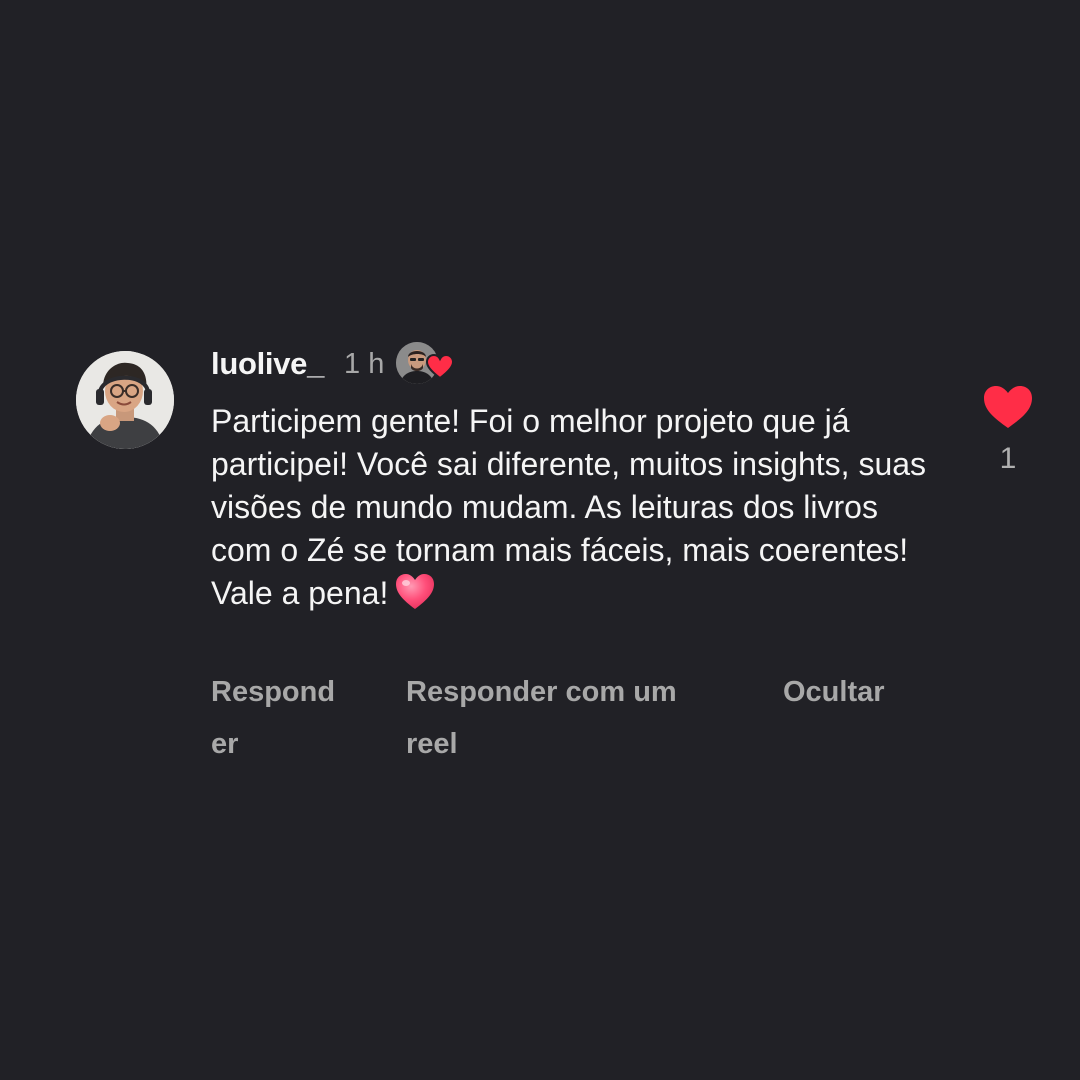 The width and height of the screenshot is (1080, 1080). Describe the element at coordinates (1008, 458) in the screenshot. I see `like-count: 1` at that location.